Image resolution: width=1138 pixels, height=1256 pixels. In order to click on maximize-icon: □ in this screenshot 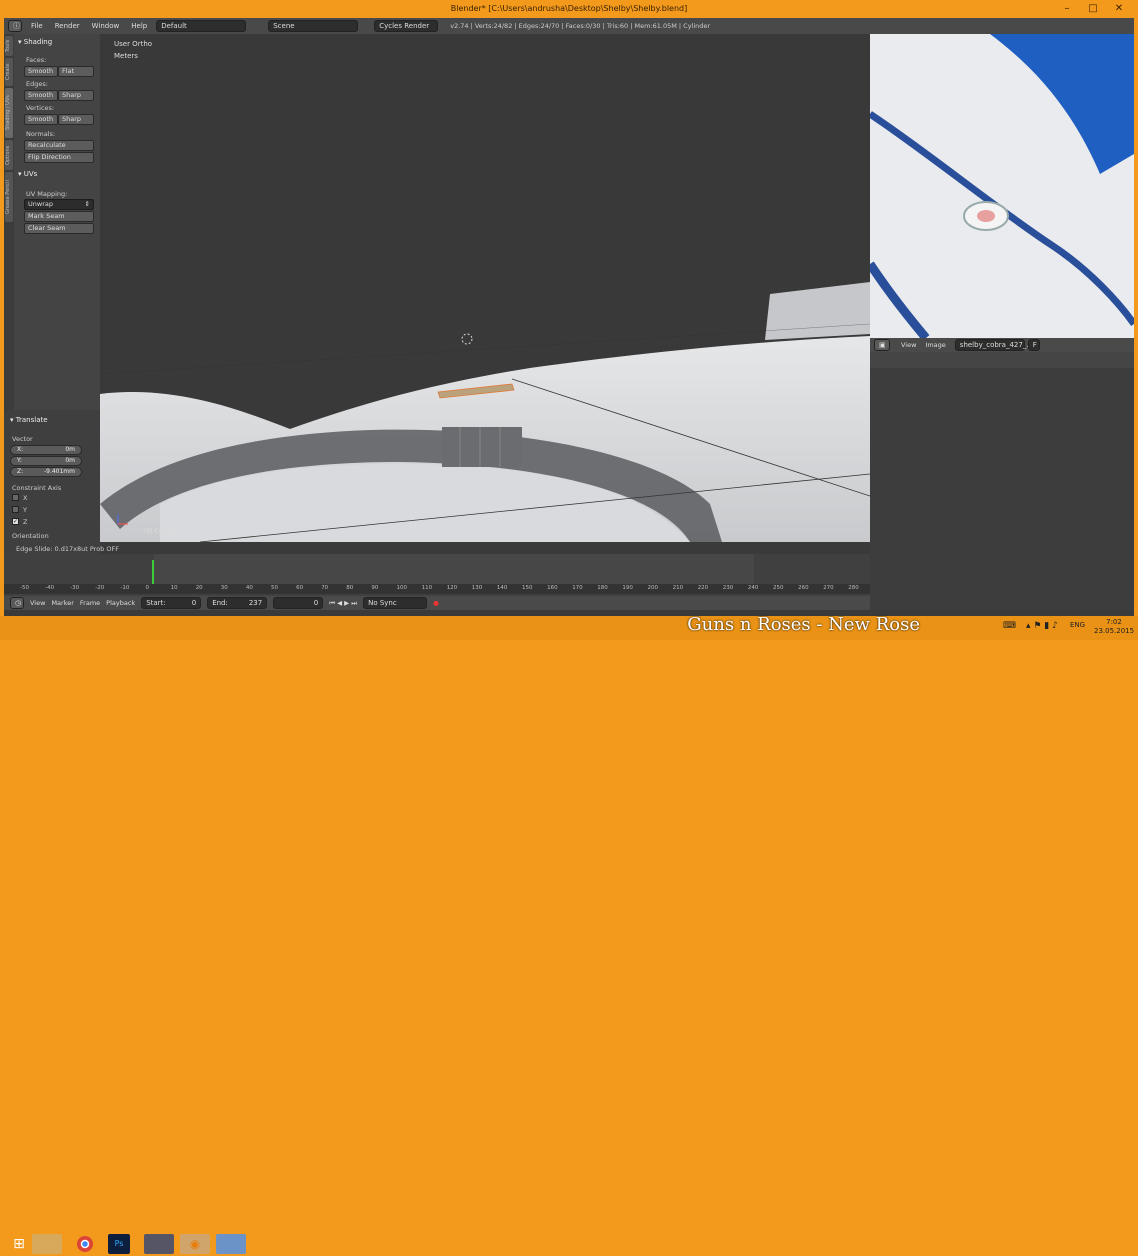, I will do `click(1093, 9)`.